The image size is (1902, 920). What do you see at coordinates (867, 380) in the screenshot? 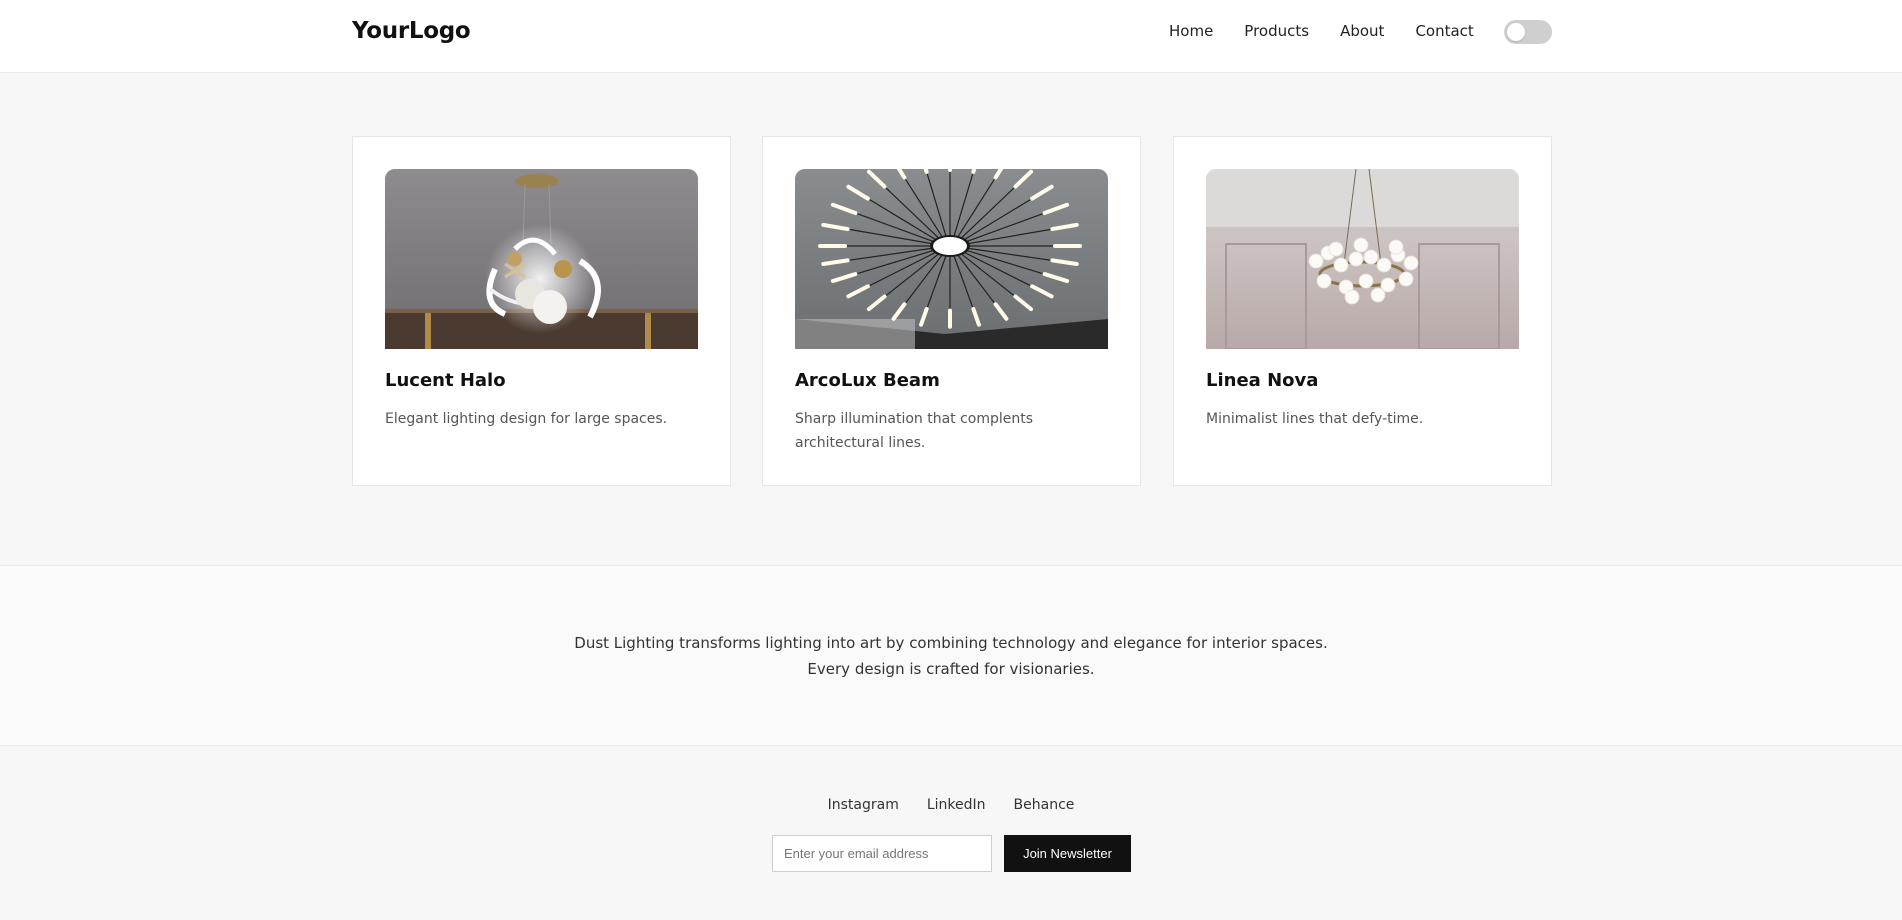
I see `product-title: ArcoLux Beam` at bounding box center [867, 380].